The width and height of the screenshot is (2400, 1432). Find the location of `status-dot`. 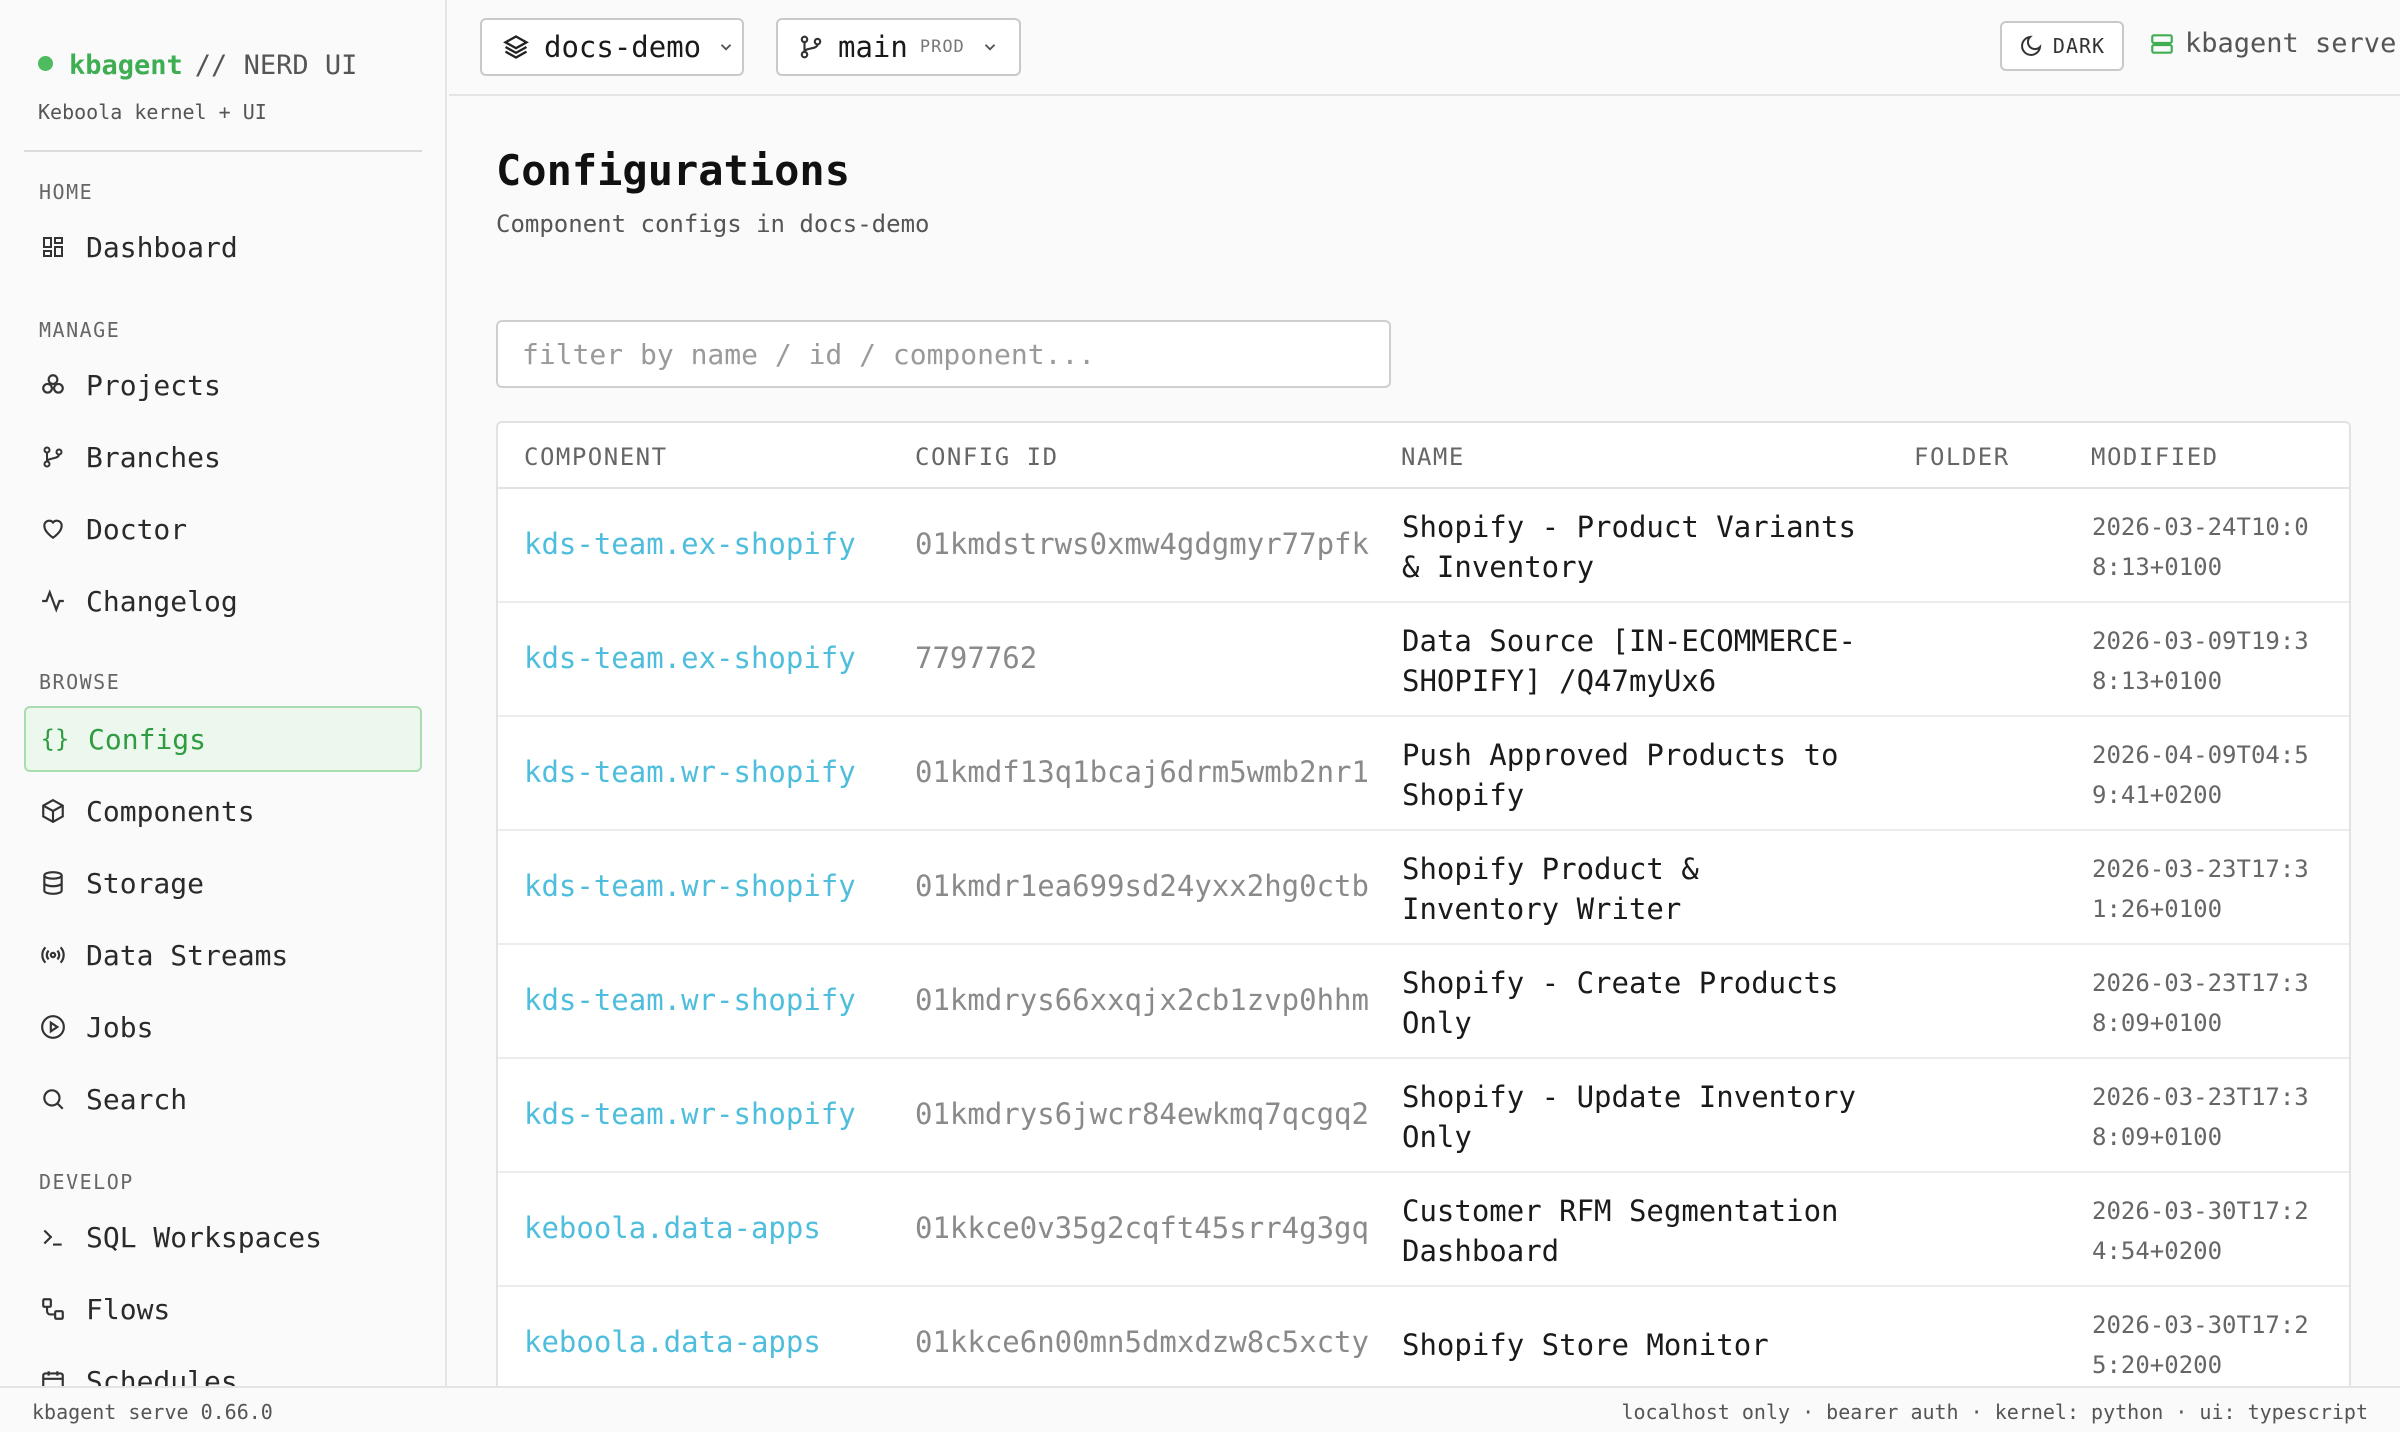

status-dot is located at coordinates (45, 63).